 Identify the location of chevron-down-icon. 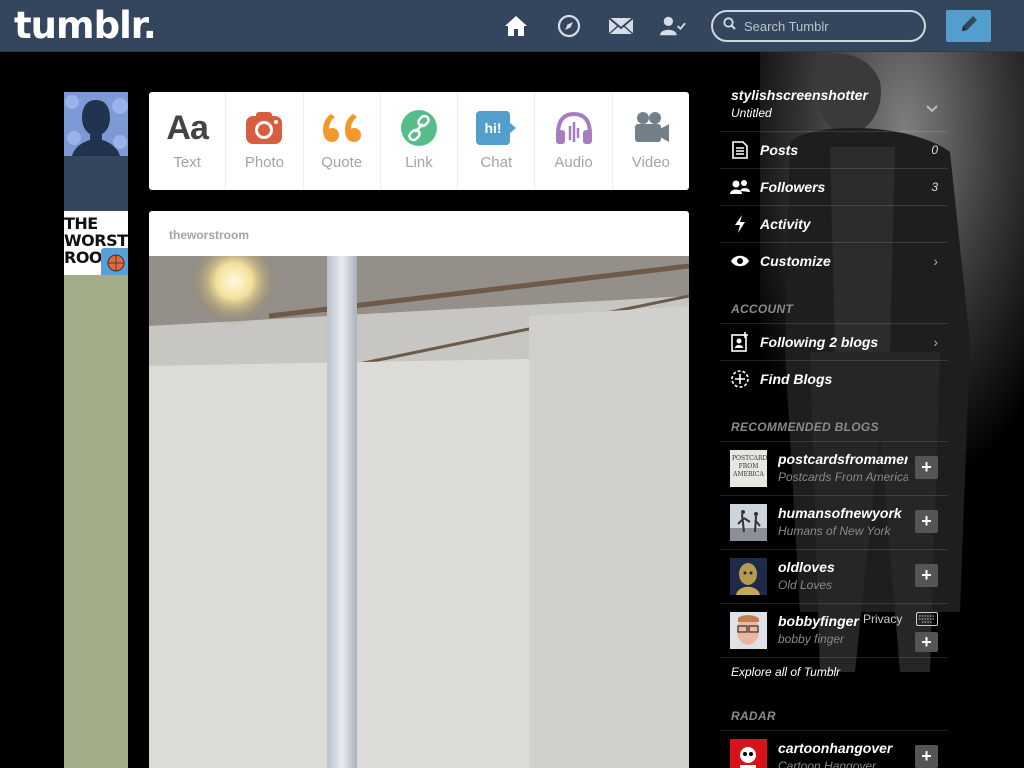
(932, 109).